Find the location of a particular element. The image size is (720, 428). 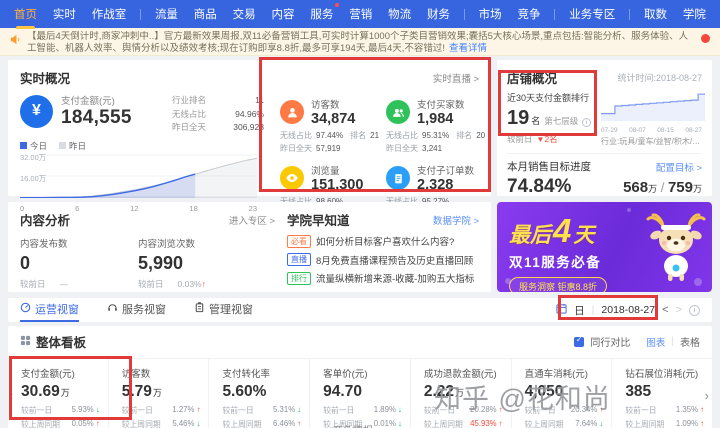

chart-view-link: 图表 is located at coordinates (655, 342).